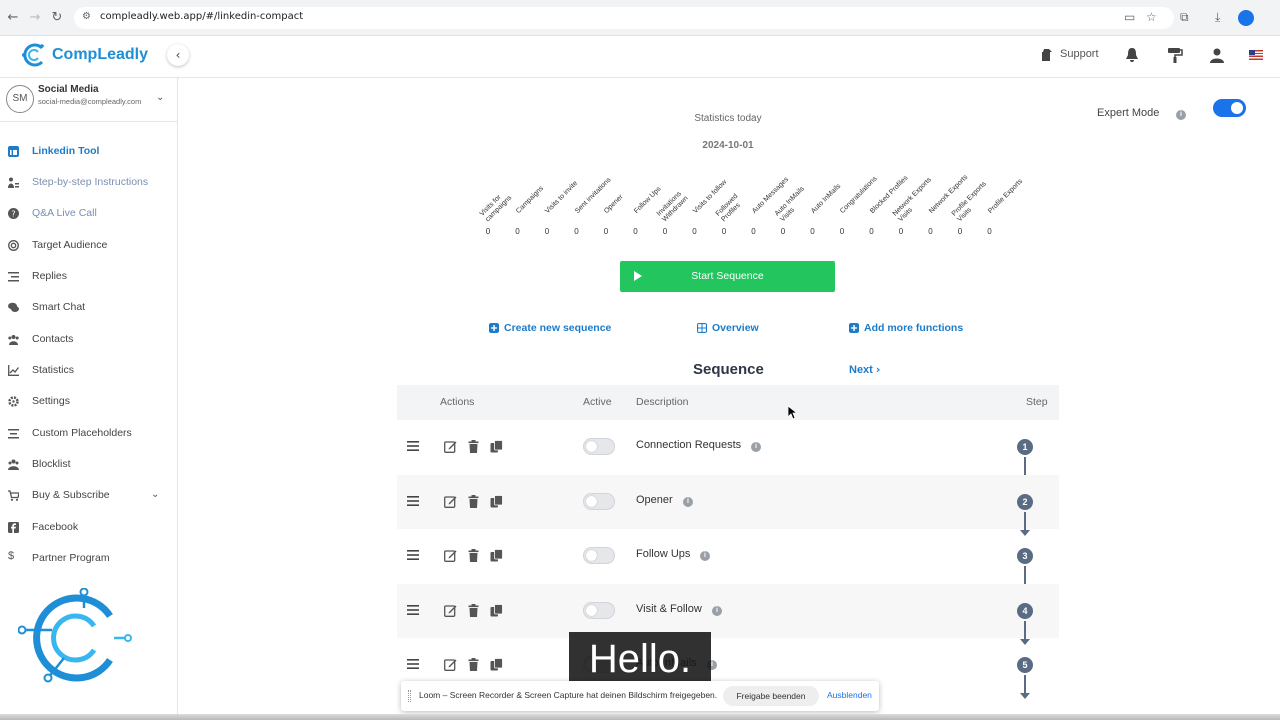 Image resolution: width=1280 pixels, height=720 pixels. What do you see at coordinates (640, 57) in the screenshot?
I see `app-header: CompLeadly ‹ Support` at bounding box center [640, 57].